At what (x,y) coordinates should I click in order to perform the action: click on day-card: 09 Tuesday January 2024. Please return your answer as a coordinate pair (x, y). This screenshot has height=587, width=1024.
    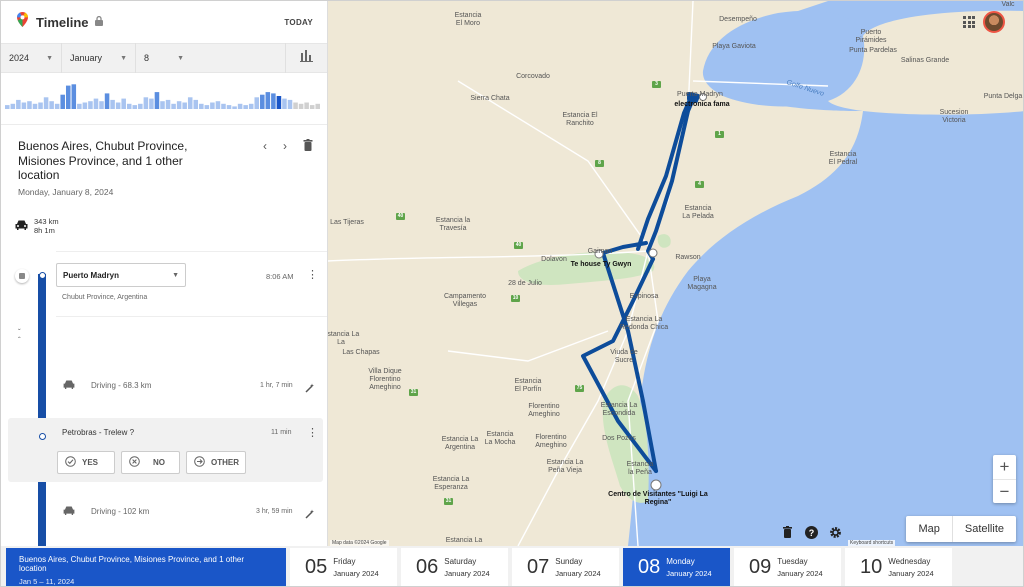
    Looking at the image, I should click on (787, 567).